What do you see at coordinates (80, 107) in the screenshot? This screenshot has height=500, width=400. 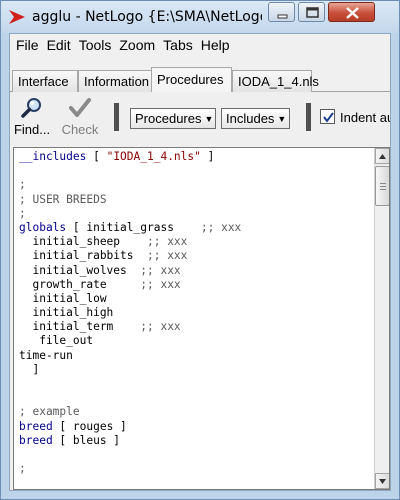 I see `checkmark-icon` at bounding box center [80, 107].